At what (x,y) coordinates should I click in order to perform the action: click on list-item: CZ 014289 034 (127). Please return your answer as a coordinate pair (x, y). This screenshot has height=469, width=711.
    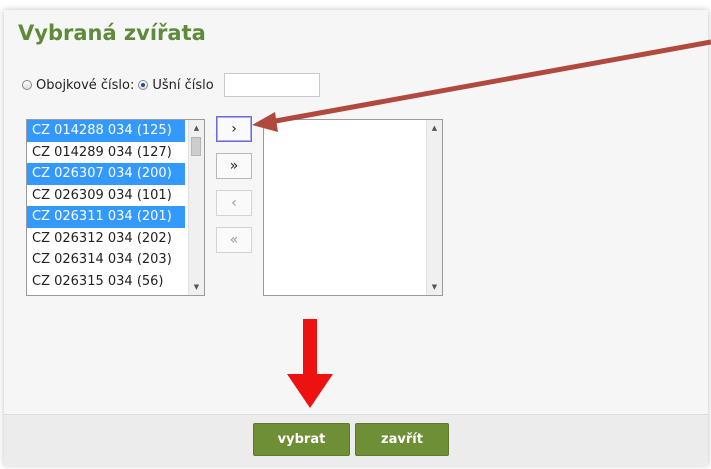
    Looking at the image, I should click on (106, 153).